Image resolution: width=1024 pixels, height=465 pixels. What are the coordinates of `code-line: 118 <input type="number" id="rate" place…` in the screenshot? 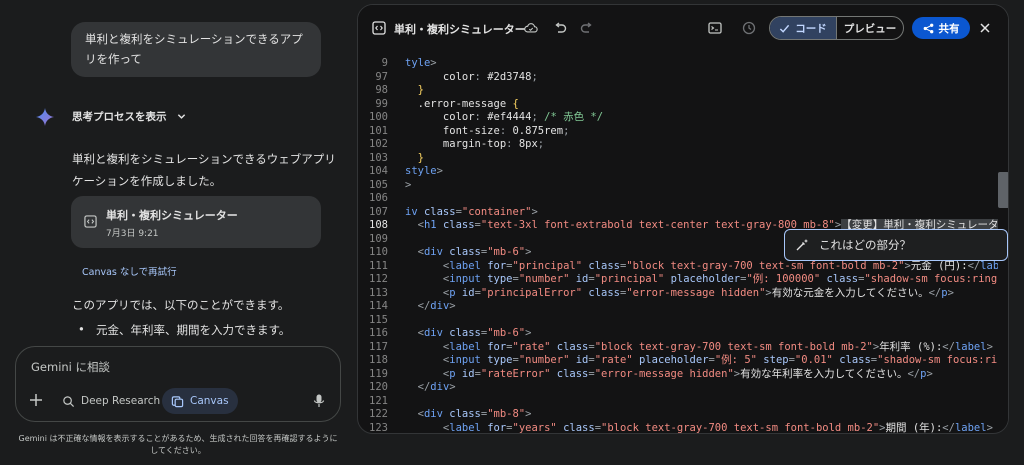 It's located at (678, 361).